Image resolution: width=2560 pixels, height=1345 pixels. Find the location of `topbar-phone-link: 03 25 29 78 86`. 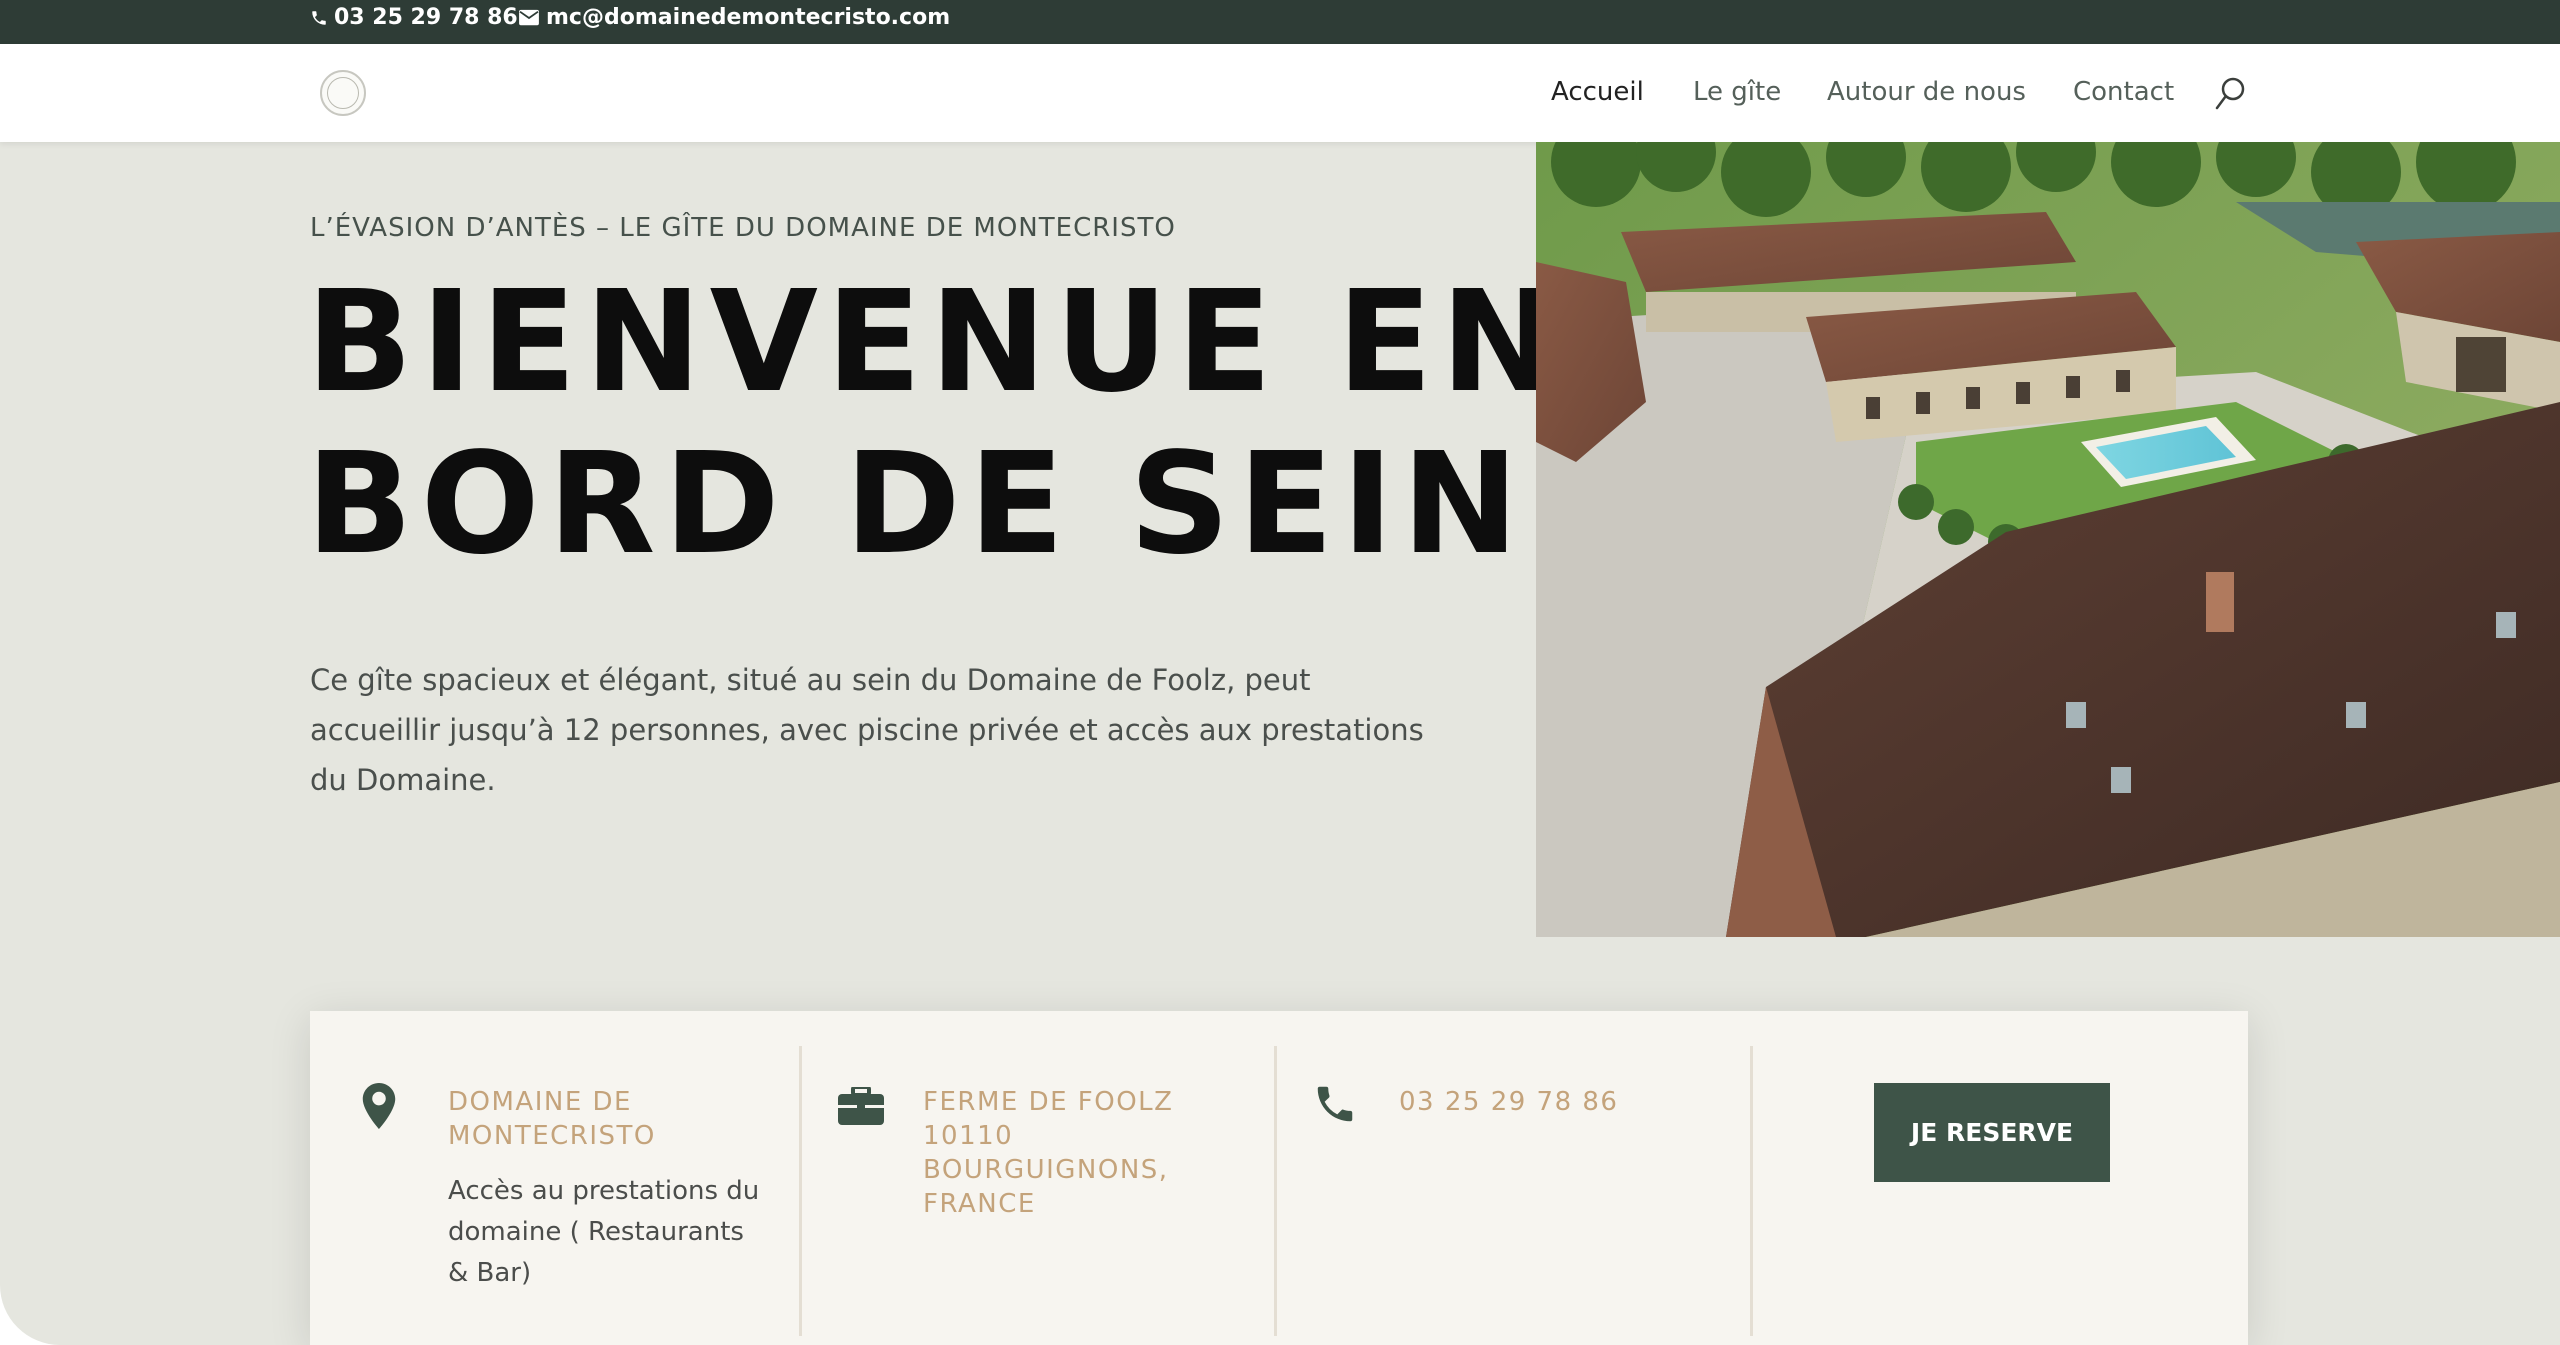

topbar-phone-link: 03 25 29 78 86 is located at coordinates (414, 18).